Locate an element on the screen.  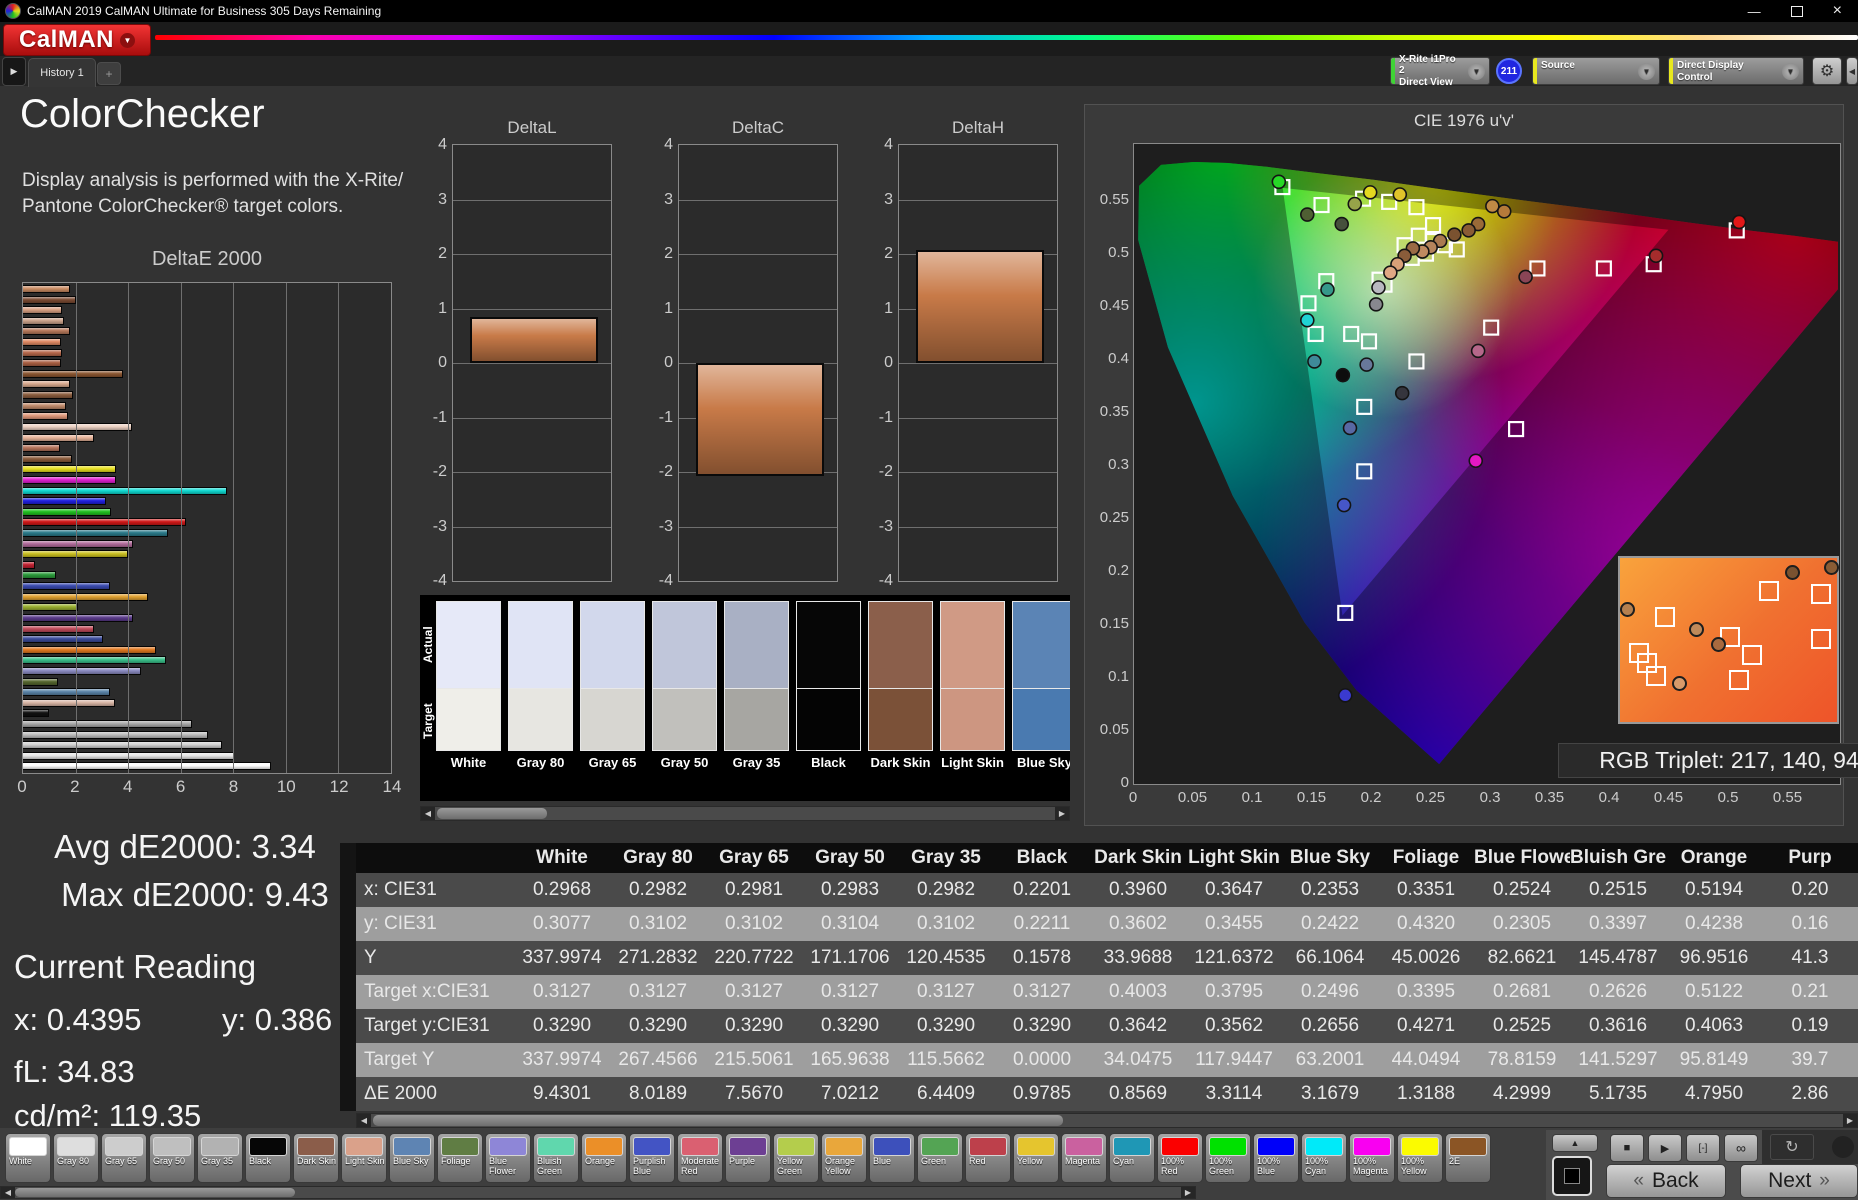
patch-button-100-yellow: 100% Yellow is located at coordinates (1420, 1158).